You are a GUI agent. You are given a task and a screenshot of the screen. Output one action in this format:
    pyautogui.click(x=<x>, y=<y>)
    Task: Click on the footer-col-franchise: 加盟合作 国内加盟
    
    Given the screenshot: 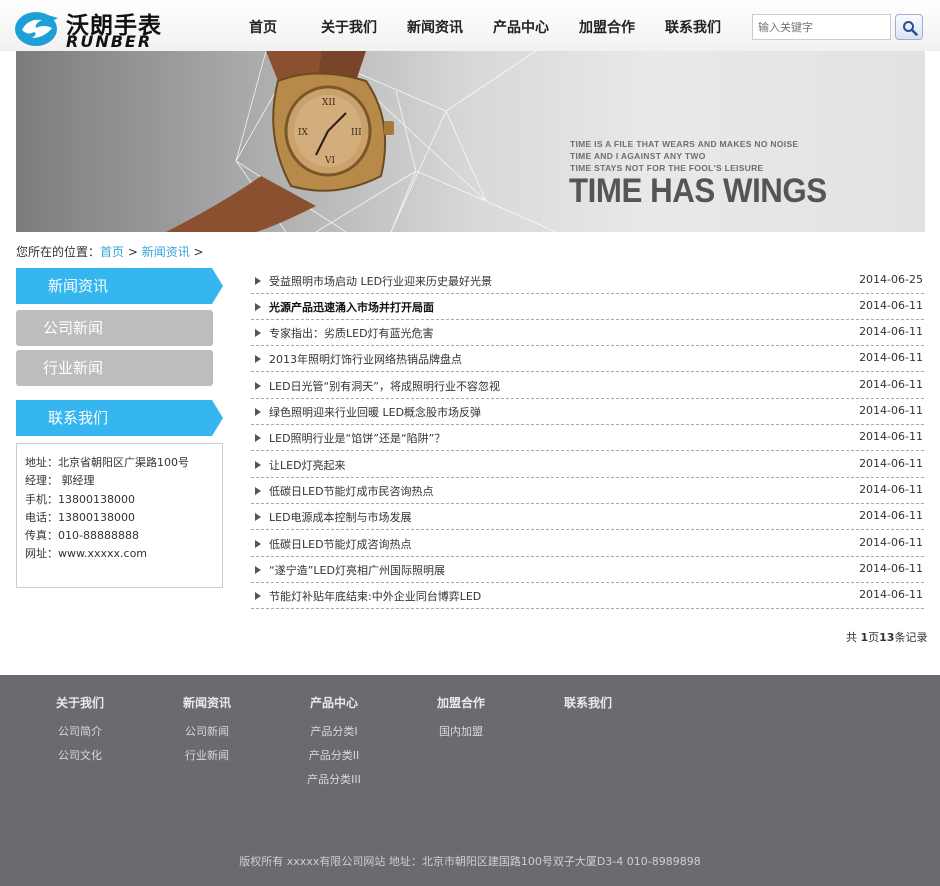 What is the action you would take?
    pyautogui.click(x=461, y=717)
    